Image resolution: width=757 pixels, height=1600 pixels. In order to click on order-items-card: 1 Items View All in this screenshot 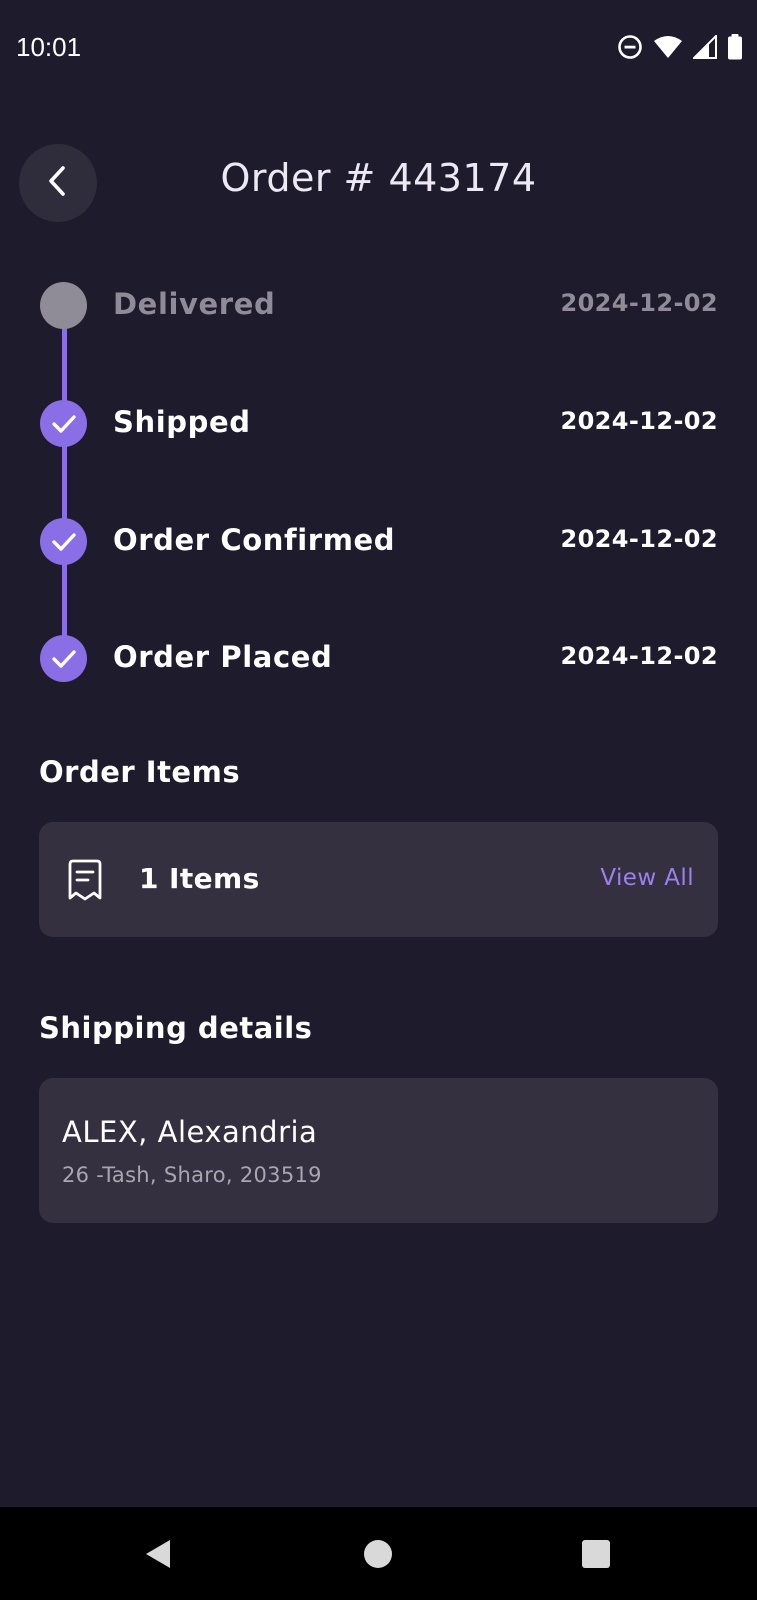, I will do `click(378, 879)`.